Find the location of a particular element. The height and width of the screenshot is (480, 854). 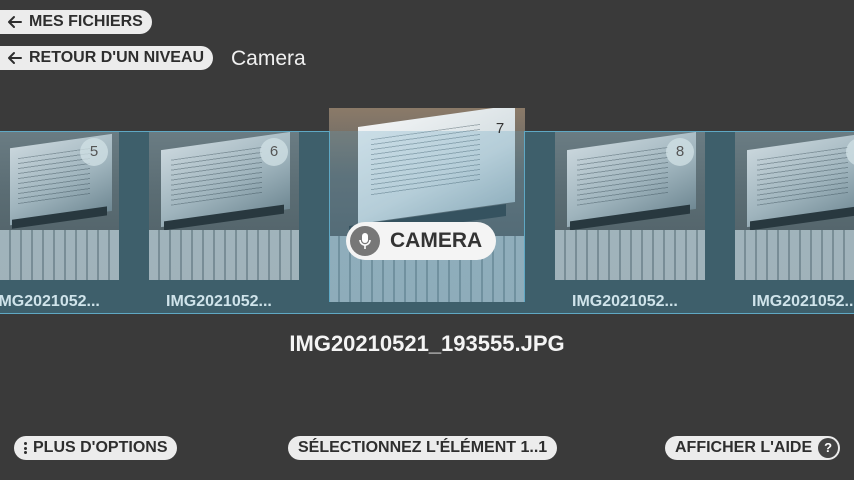

select-item-button: SÉLECTIONNEZ L'ÉLÉMENT 1..1 is located at coordinates (423, 448).